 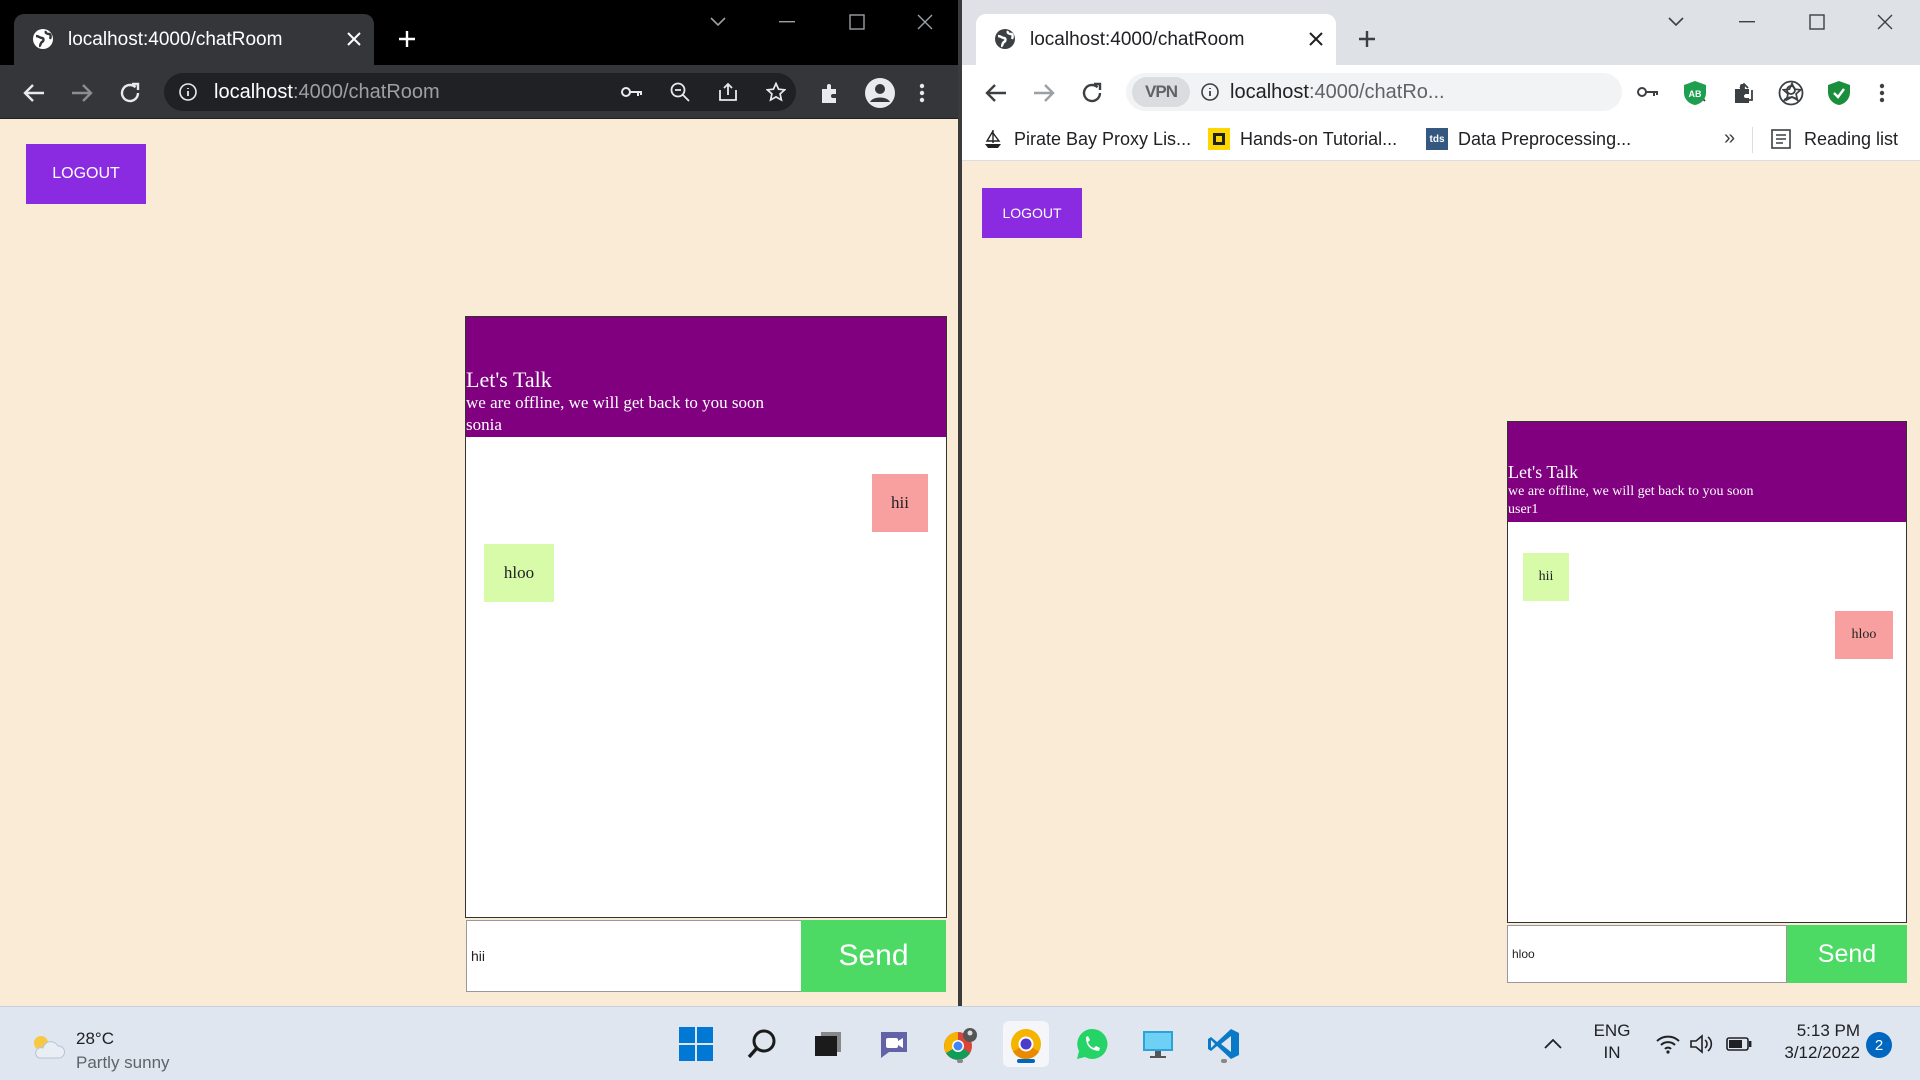 I want to click on shield-check-icon, so click(x=1839, y=93).